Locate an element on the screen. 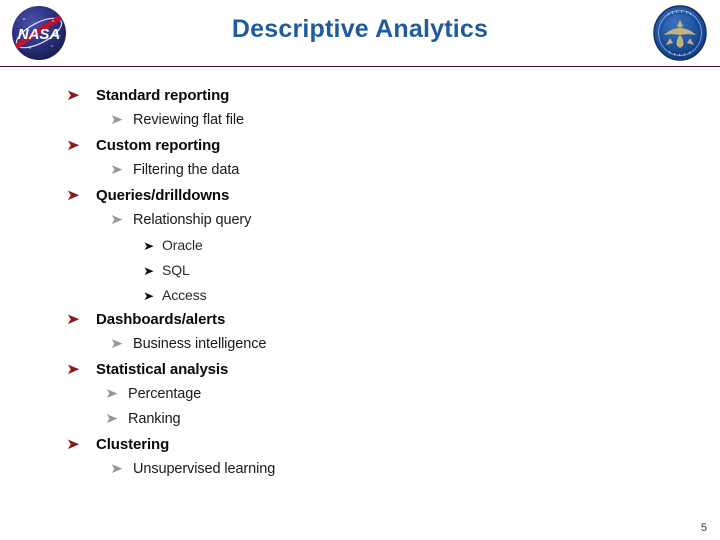 The image size is (720, 540). bullet-label: Access is located at coordinates (184, 295).